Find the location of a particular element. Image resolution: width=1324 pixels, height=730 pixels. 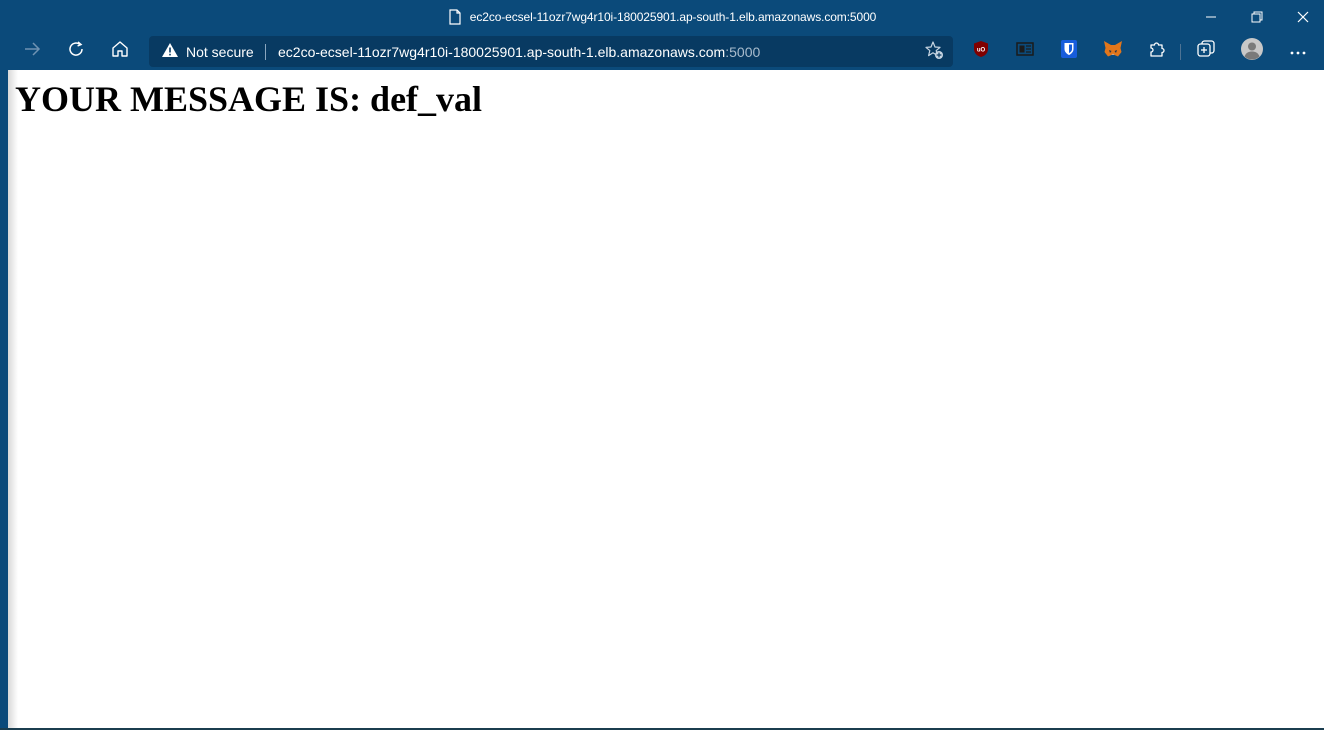

arrow-right-icon is located at coordinates (32, 51).